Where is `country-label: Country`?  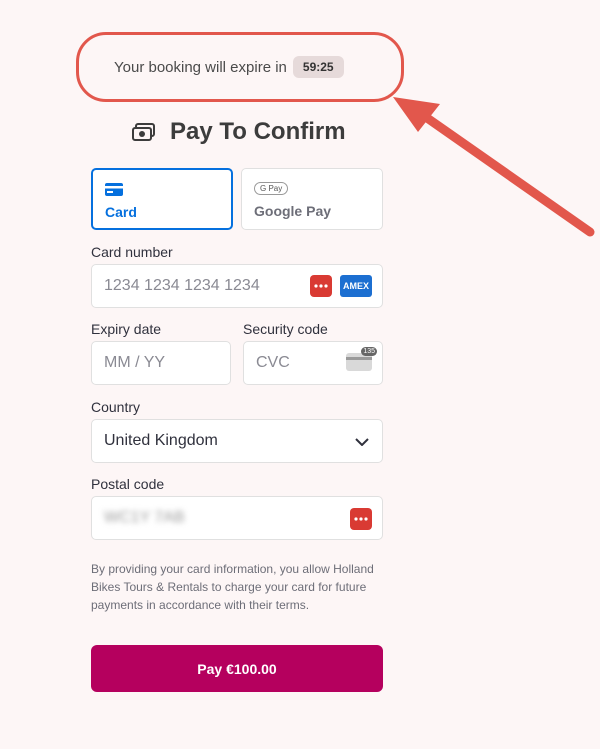 country-label: Country is located at coordinates (116, 407).